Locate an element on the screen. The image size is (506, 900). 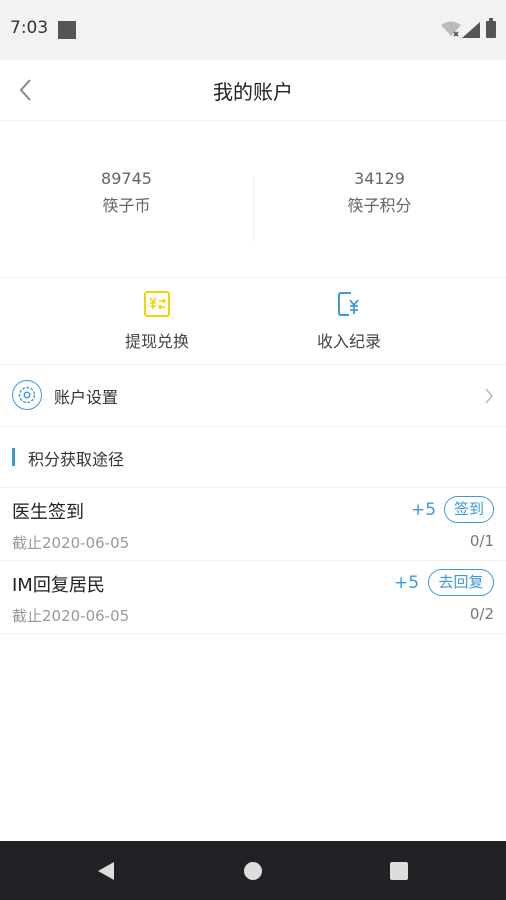
notification-icon is located at coordinates (67, 30).